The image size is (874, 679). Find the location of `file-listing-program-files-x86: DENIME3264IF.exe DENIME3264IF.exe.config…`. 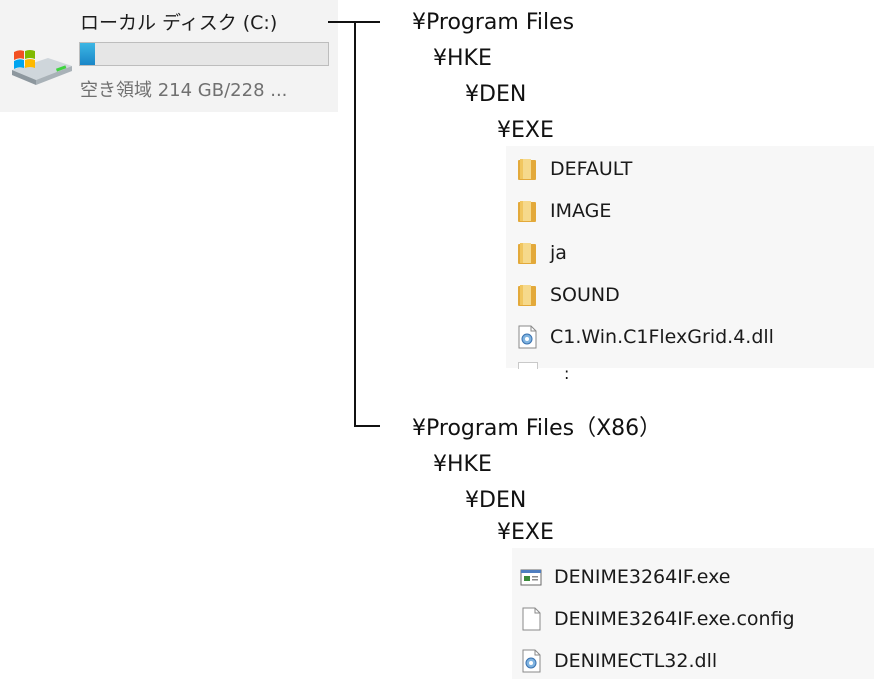

file-listing-program-files-x86: DENIME3264IF.exe DENIME3264IF.exe.config… is located at coordinates (693, 613).